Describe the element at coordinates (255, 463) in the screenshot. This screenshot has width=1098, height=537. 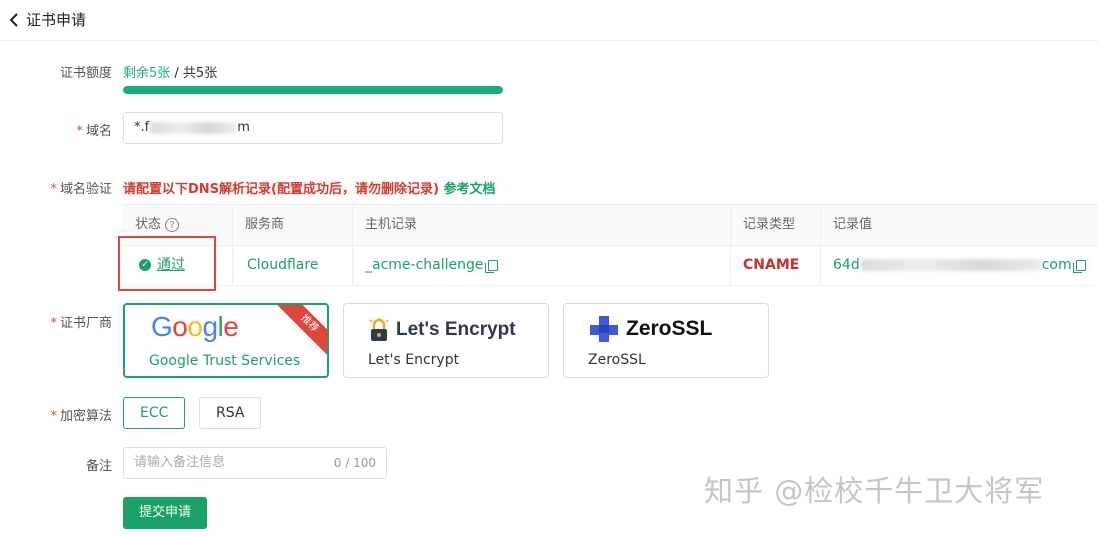
I see `remark-input: 请输入备注信息 0 / 100` at that location.